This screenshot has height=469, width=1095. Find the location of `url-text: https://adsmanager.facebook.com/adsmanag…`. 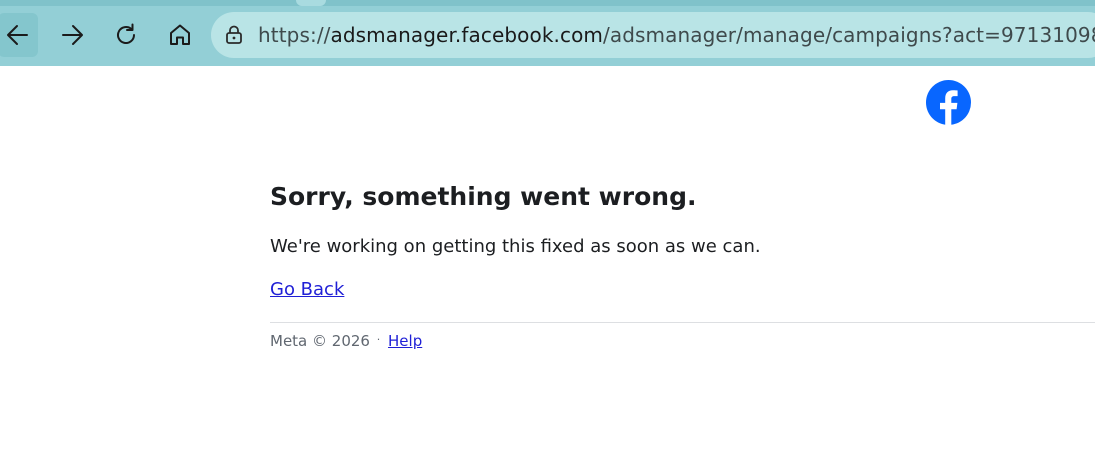

url-text: https://adsmanager.facebook.com/adsmanag… is located at coordinates (676, 35).